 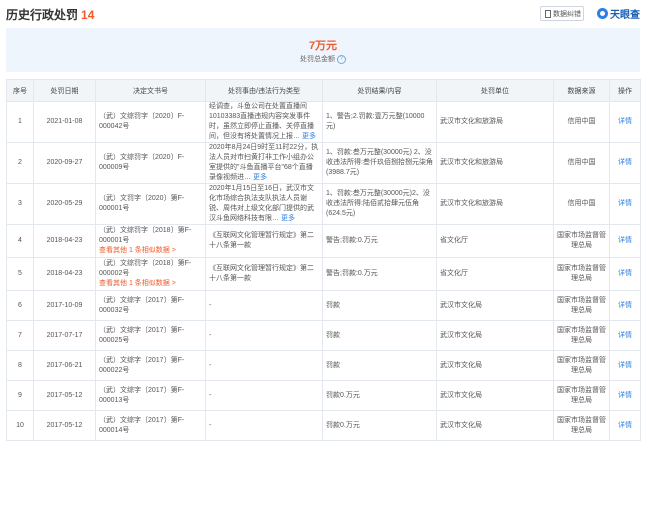 I want to click on cell-date: 2017-10-09, so click(x=64, y=305).